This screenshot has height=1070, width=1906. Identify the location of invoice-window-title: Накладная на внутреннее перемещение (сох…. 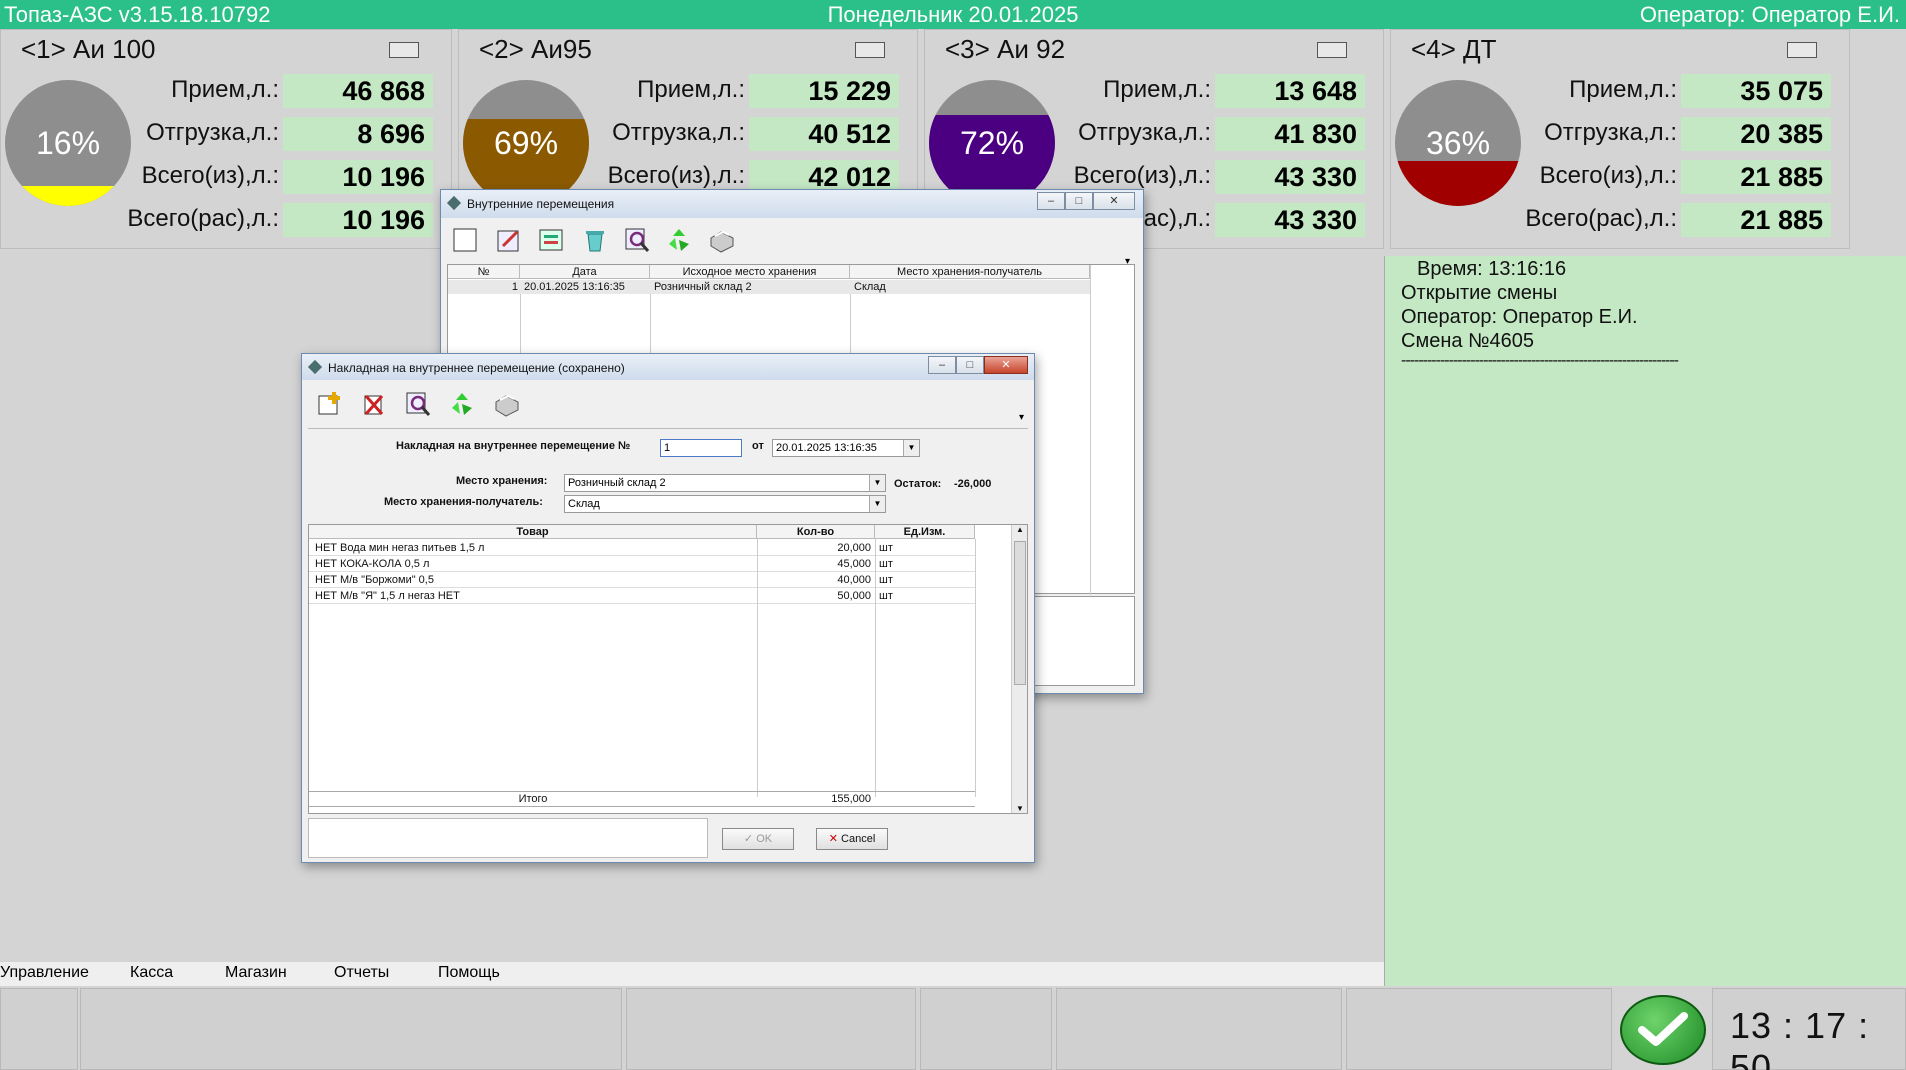
(476, 368).